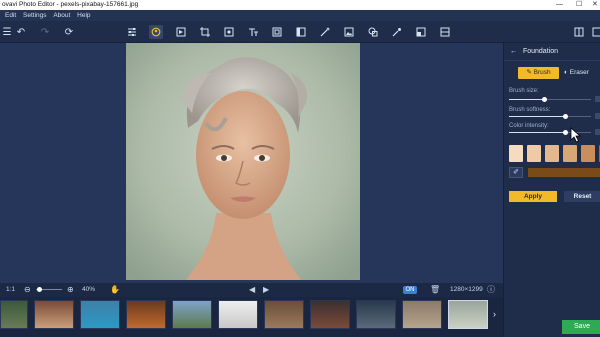 The image size is (600, 337). What do you see at coordinates (540, 51) in the screenshot?
I see `panel-title: Foundation` at bounding box center [540, 51].